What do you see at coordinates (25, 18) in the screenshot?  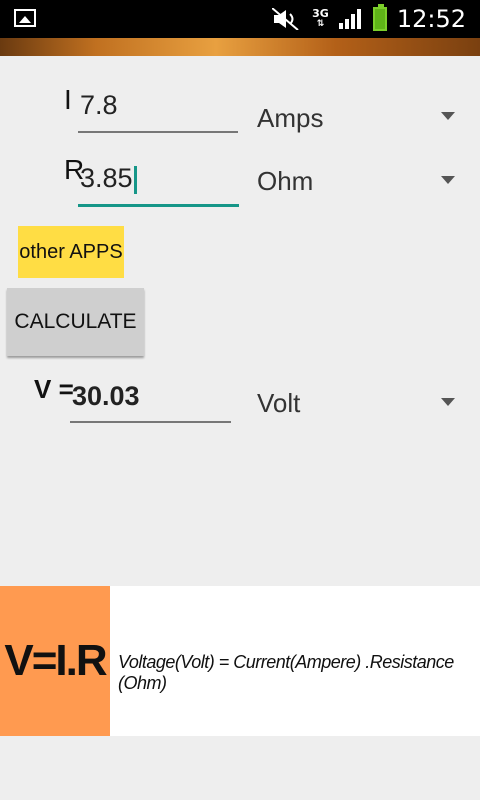 I see `gallery-icon` at bounding box center [25, 18].